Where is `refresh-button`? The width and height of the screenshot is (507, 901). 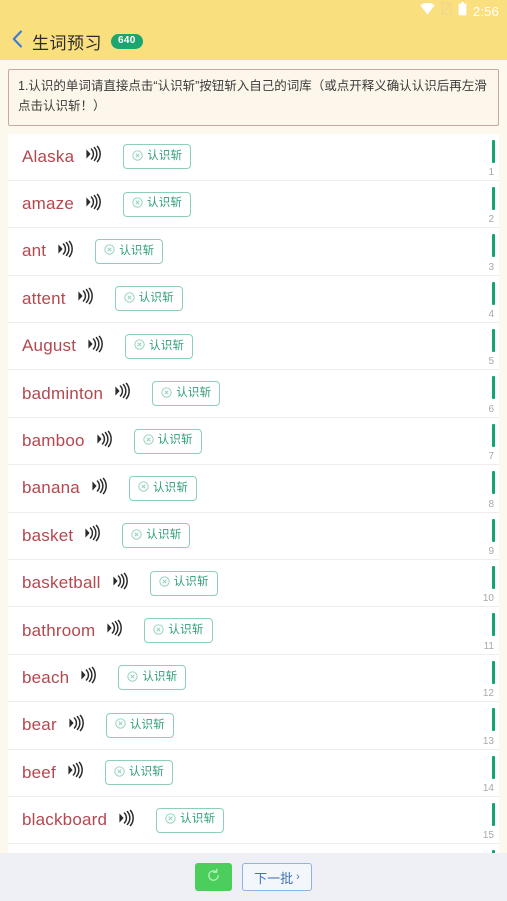
refresh-button is located at coordinates (214, 877).